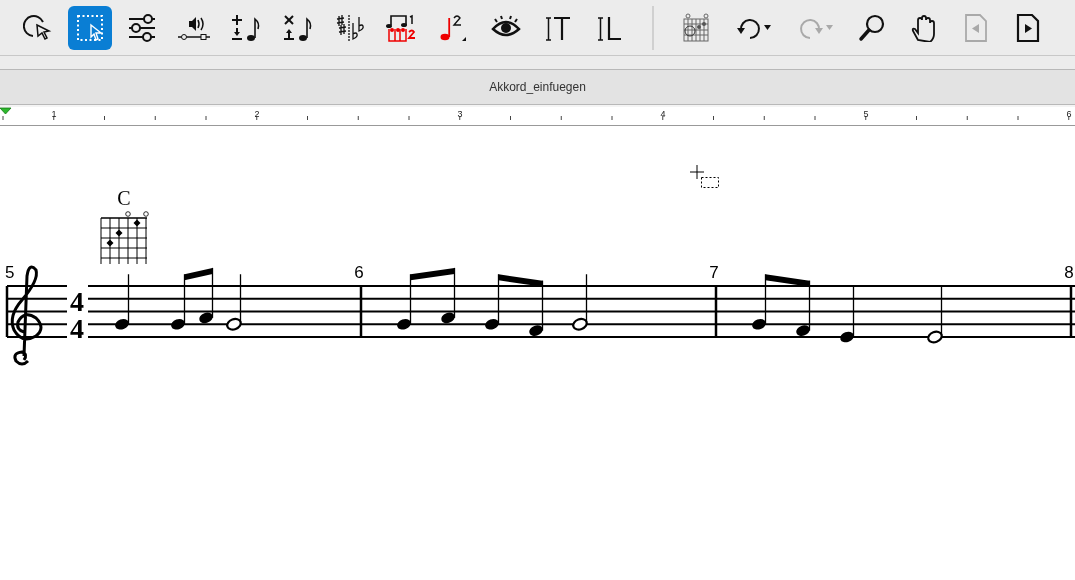 The width and height of the screenshot is (1075, 580). What do you see at coordinates (696, 27) in the screenshot?
I see `chord-grid-icon` at bounding box center [696, 27].